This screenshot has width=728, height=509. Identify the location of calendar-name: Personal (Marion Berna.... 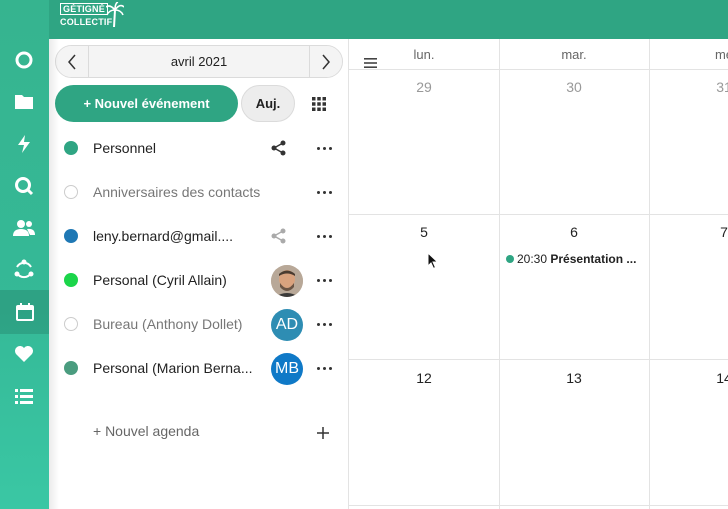
(173, 368).